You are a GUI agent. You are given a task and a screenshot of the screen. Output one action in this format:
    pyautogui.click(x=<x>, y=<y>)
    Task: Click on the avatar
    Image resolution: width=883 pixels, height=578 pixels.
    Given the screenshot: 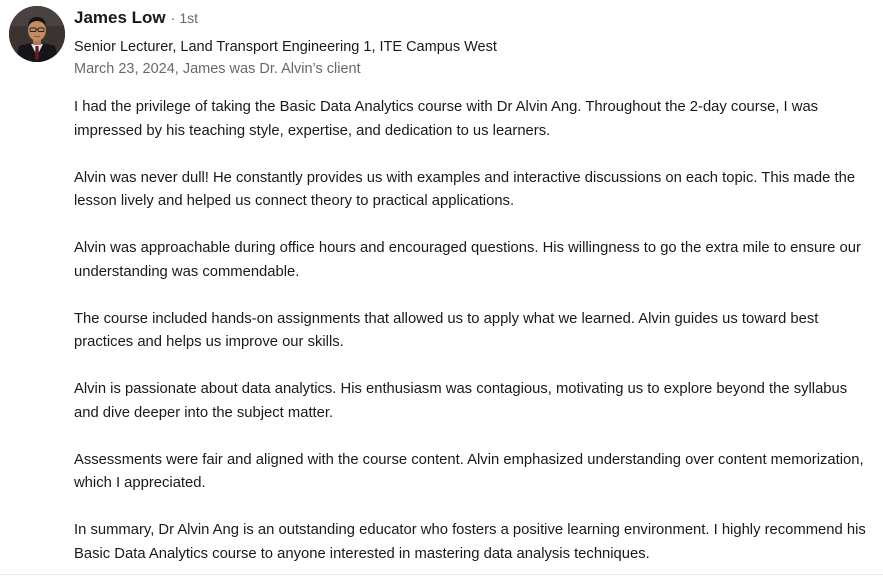 What is the action you would take?
    pyautogui.click(x=37, y=34)
    